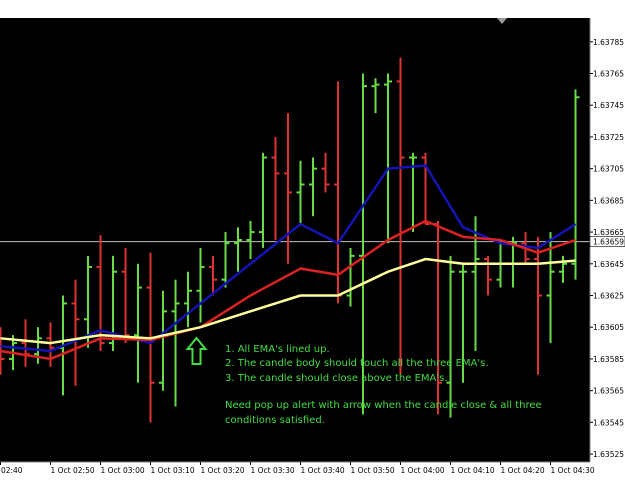 The width and height of the screenshot is (625, 488). Describe the element at coordinates (11, 470) in the screenshot. I see `time-tick-label: 1 Oct 02:40` at that location.